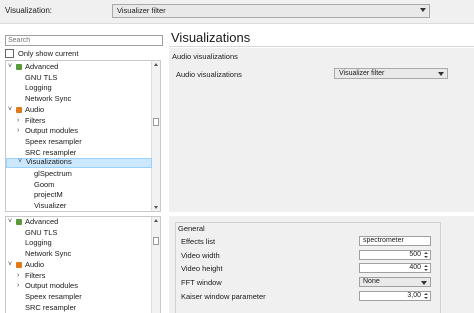 The width and height of the screenshot is (474, 313). Describe the element at coordinates (395, 296) in the screenshot. I see `number-stepper: 3,00` at that location.